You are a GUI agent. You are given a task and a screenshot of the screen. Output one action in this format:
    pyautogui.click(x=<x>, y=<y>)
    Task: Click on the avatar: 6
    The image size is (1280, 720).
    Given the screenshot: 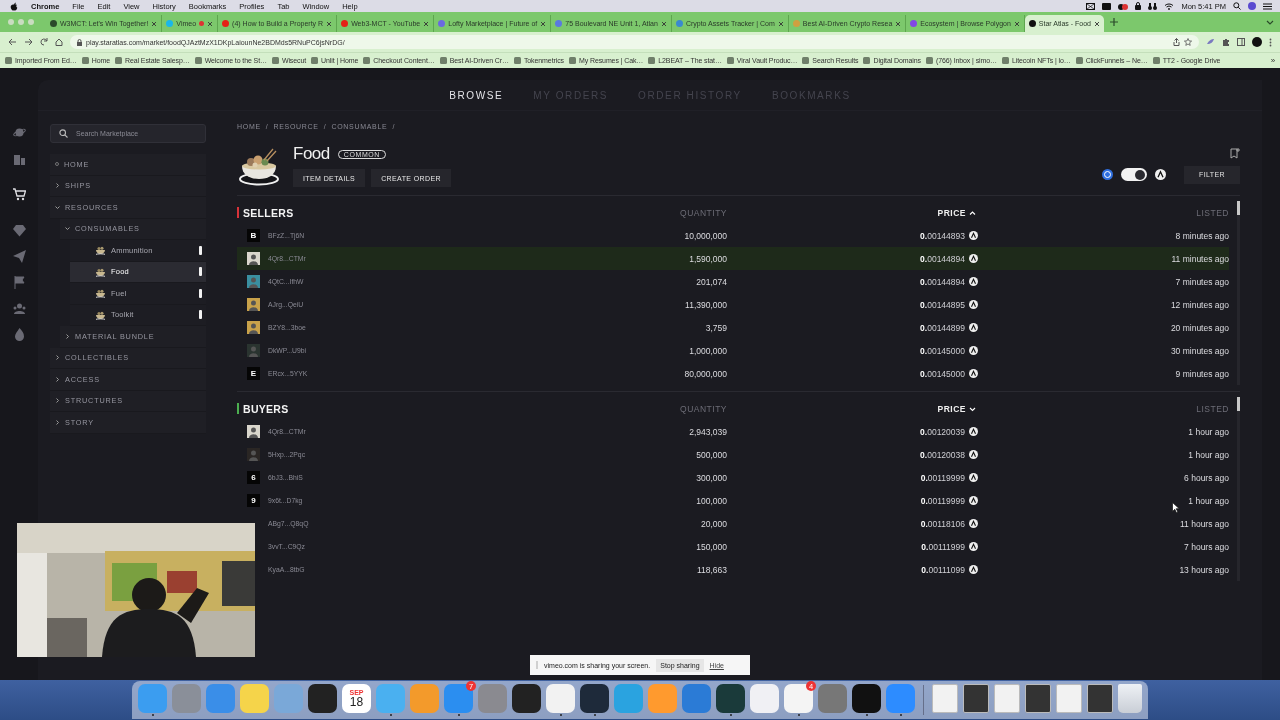 What is the action you would take?
    pyautogui.click(x=253, y=477)
    